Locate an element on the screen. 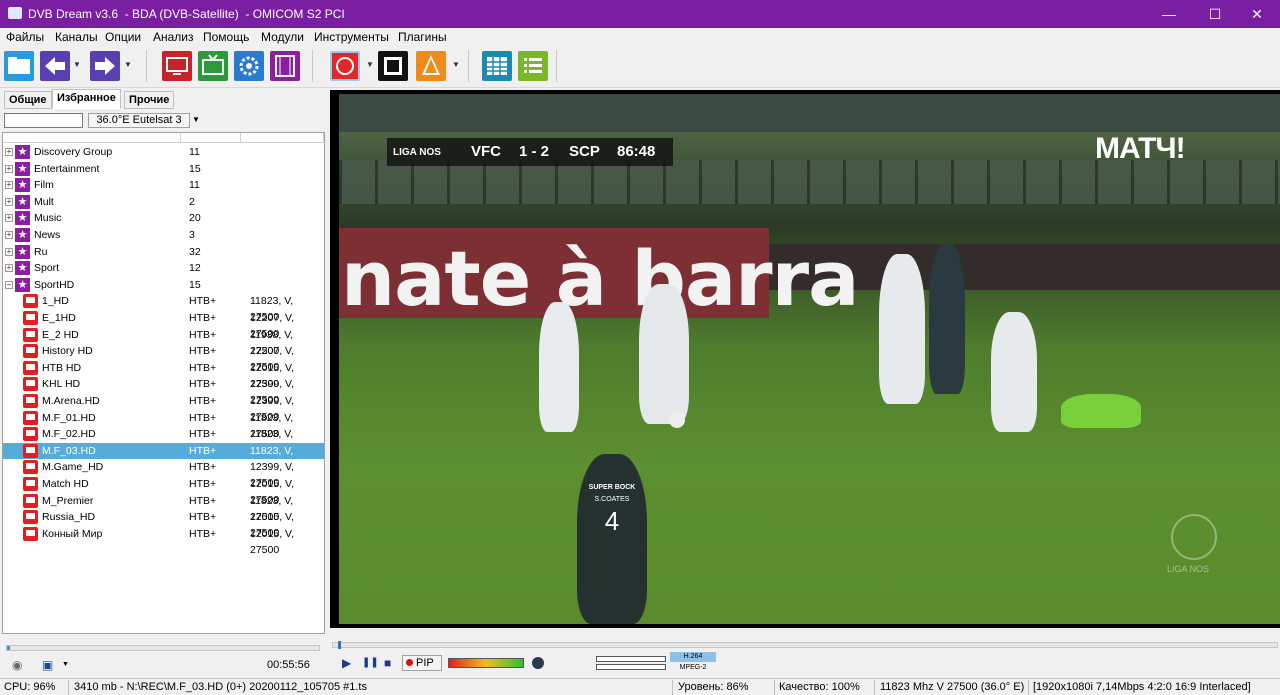  menu-modules: Модули is located at coordinates (282, 37).